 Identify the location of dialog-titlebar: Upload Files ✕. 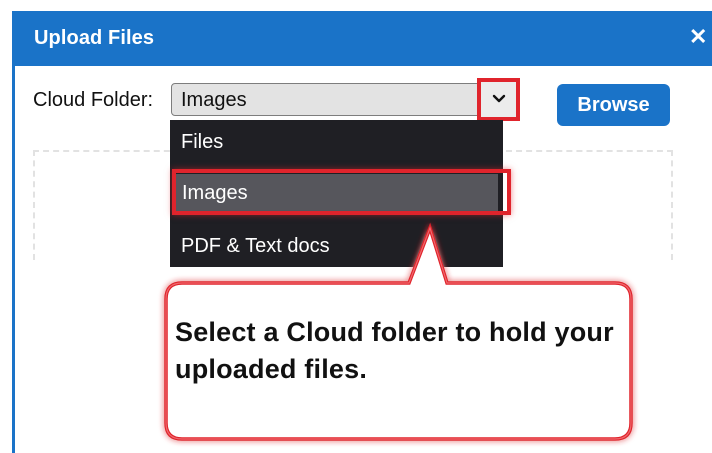
(363, 38).